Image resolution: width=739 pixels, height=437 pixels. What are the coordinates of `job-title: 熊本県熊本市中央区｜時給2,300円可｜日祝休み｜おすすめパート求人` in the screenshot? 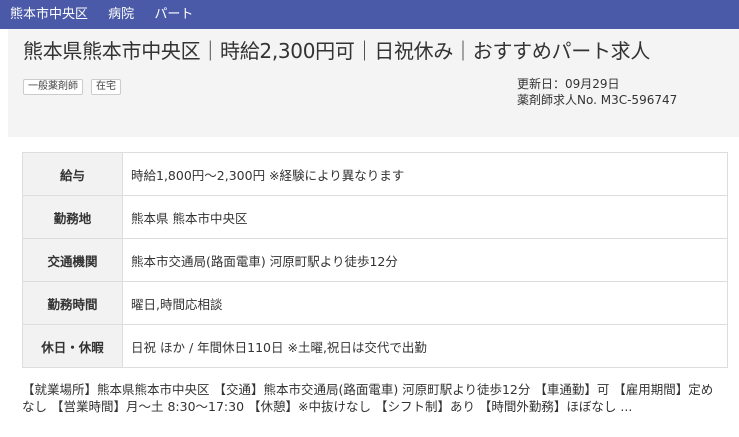 It's located at (336, 51).